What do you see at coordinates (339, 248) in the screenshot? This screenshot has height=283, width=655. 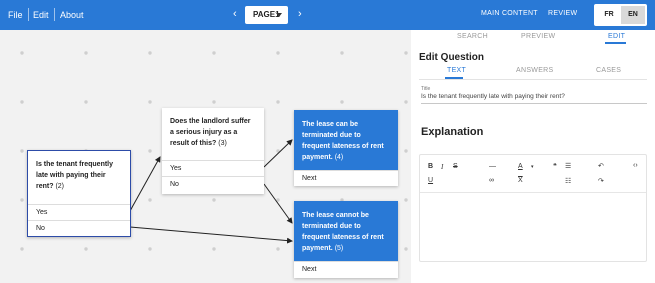 I see `node-number: (5)` at bounding box center [339, 248].